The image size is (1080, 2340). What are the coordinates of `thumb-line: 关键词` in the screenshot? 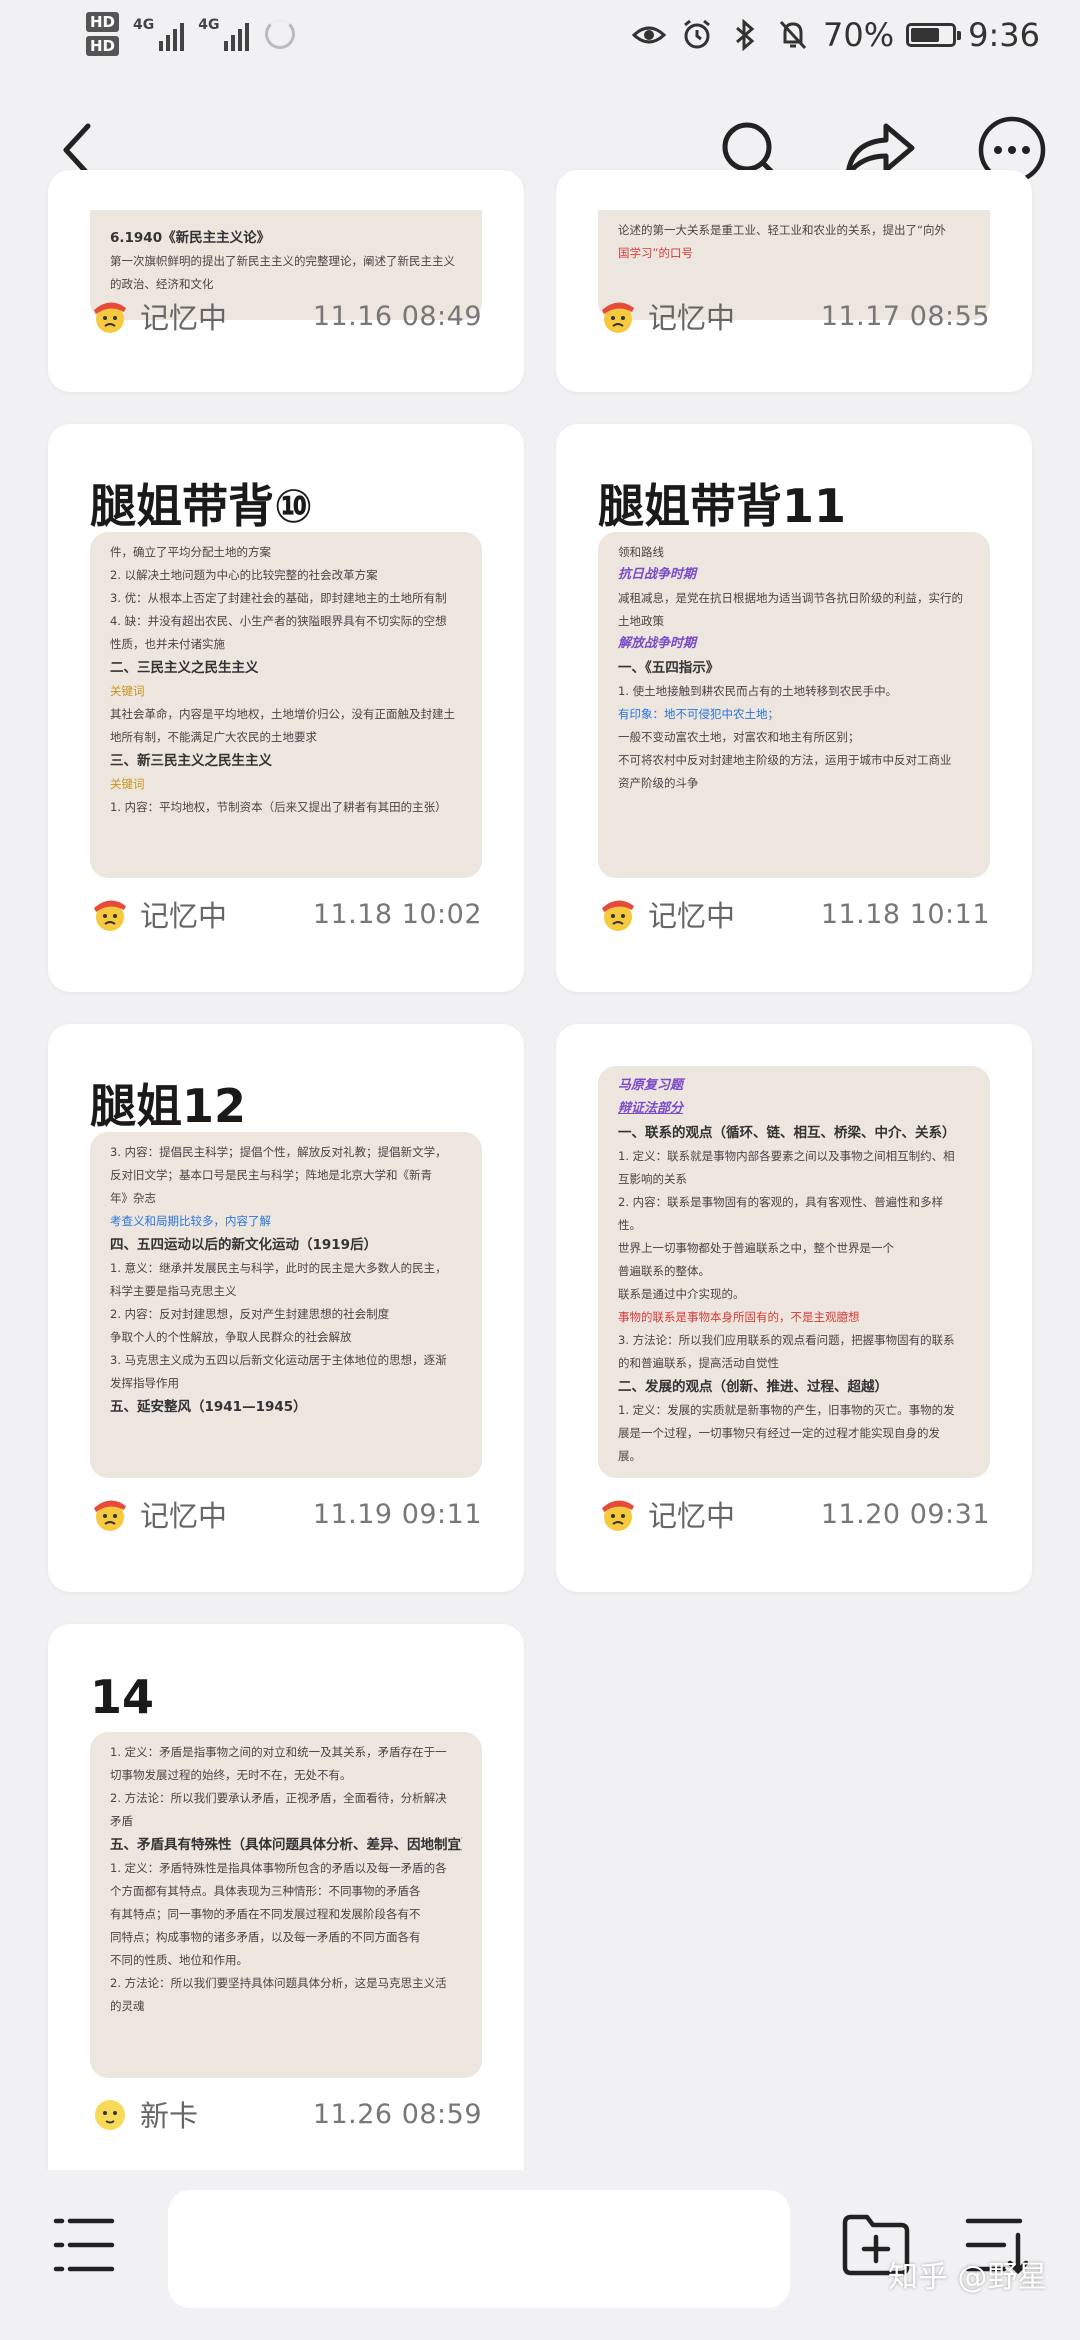 It's located at (127, 784).